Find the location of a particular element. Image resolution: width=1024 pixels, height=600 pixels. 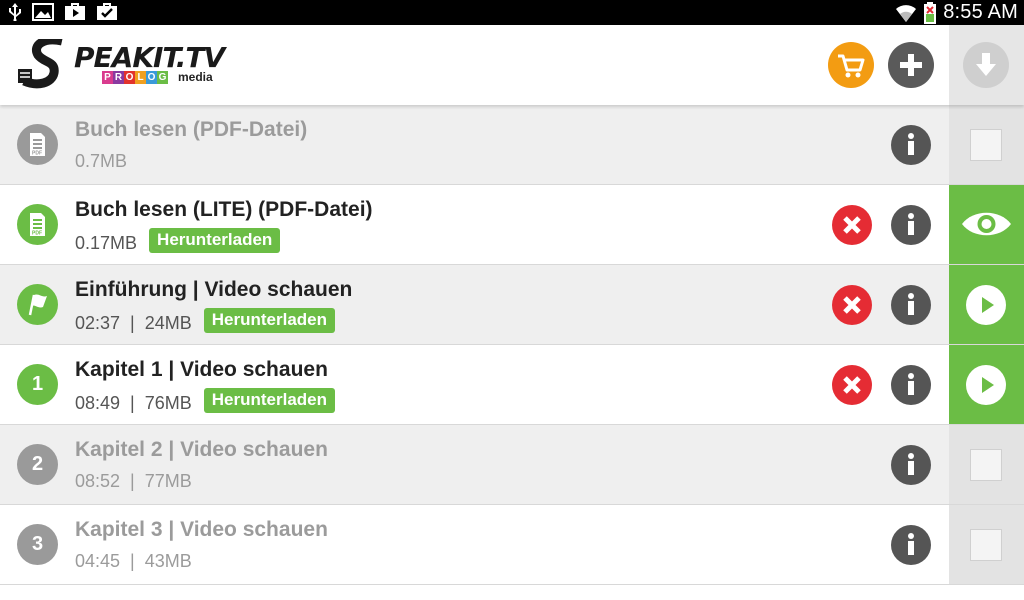

add-button is located at coordinates (911, 65).